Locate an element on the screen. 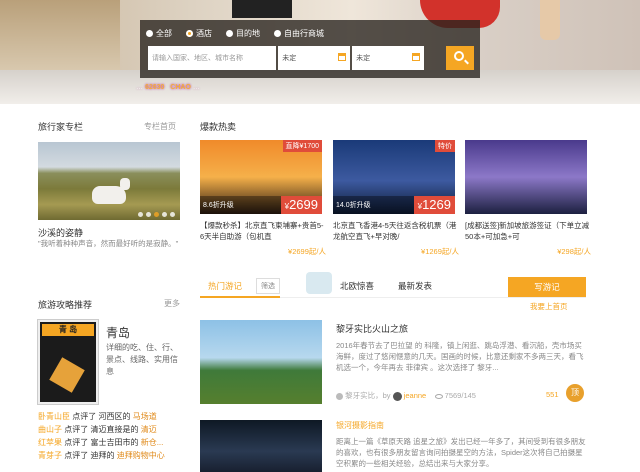 The height and width of the screenshot is (472, 640). post-author: jeanne is located at coordinates (415, 395).